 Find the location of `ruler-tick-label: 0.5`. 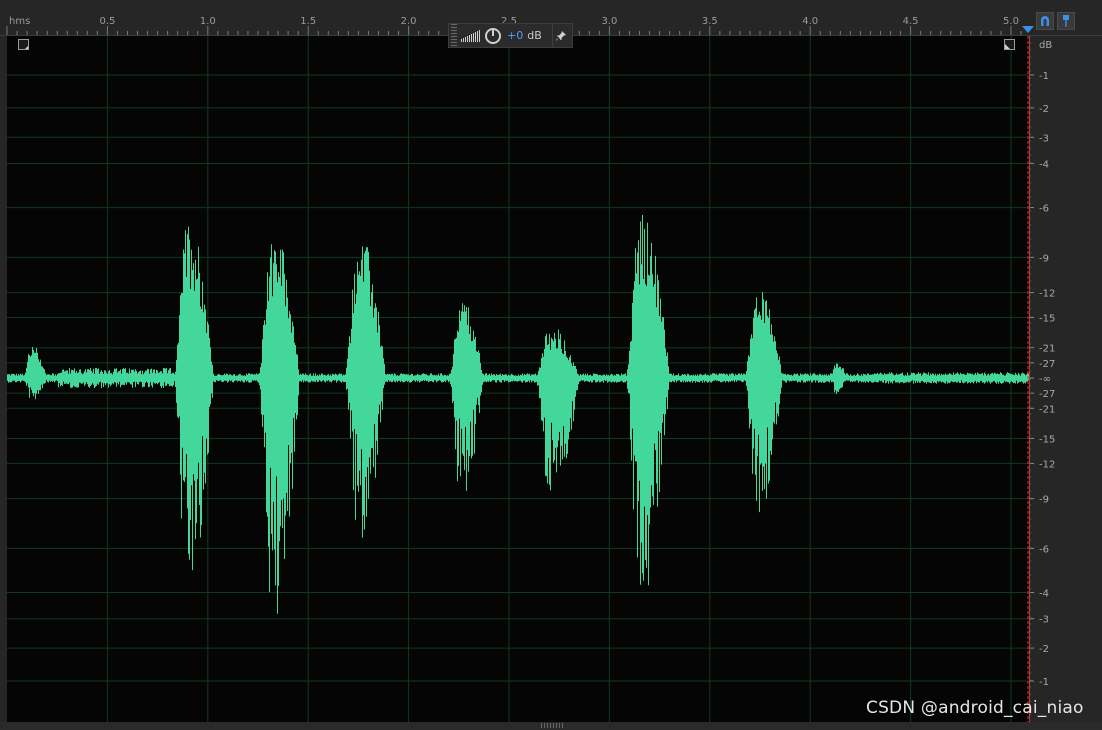

ruler-tick-label: 0.5 is located at coordinates (107, 21).